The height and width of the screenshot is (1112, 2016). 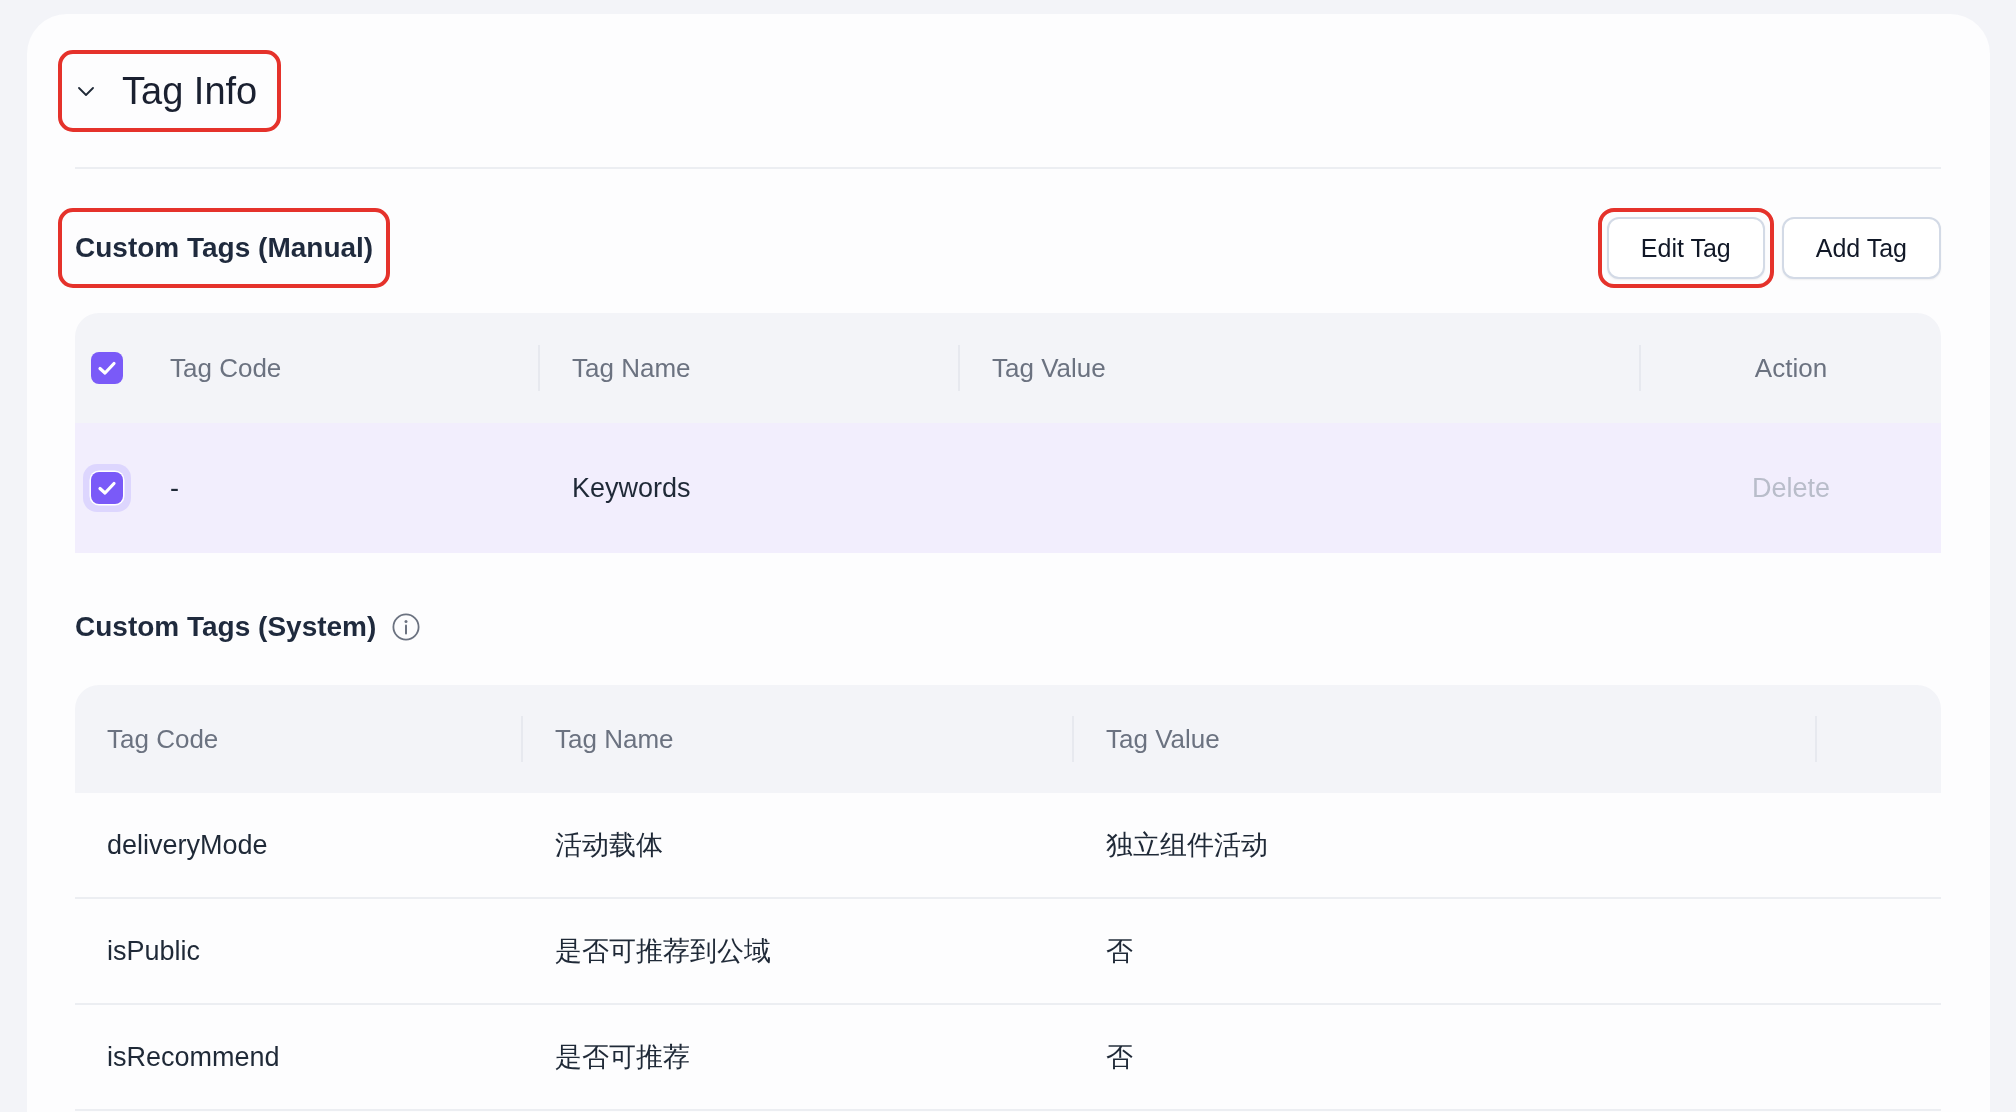 What do you see at coordinates (224, 248) in the screenshot?
I see `section-title: Custom Tags (Manual)` at bounding box center [224, 248].